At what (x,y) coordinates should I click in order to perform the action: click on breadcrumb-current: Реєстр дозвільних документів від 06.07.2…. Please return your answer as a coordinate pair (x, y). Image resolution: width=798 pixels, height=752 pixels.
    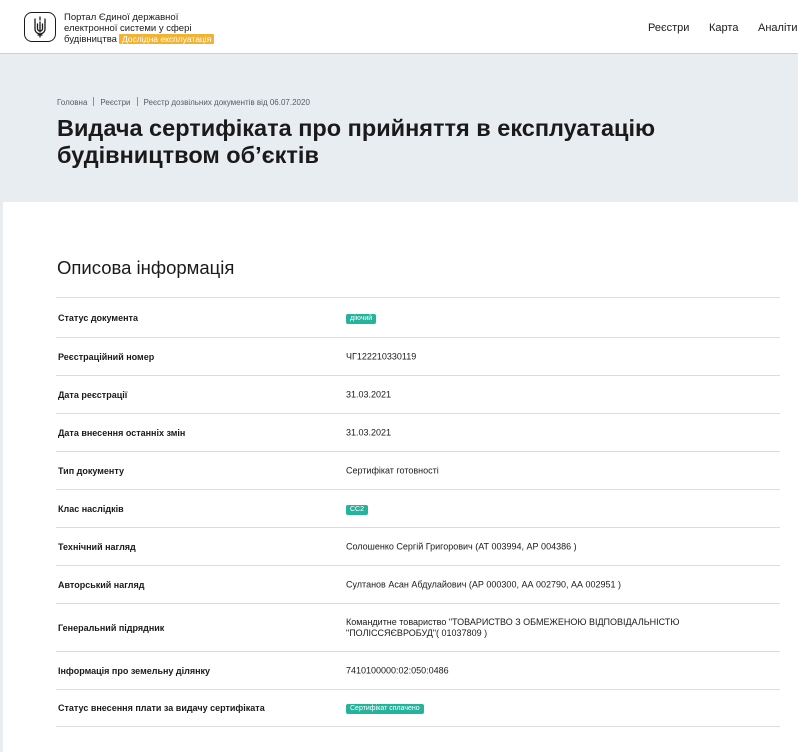
    Looking at the image, I should click on (227, 102).